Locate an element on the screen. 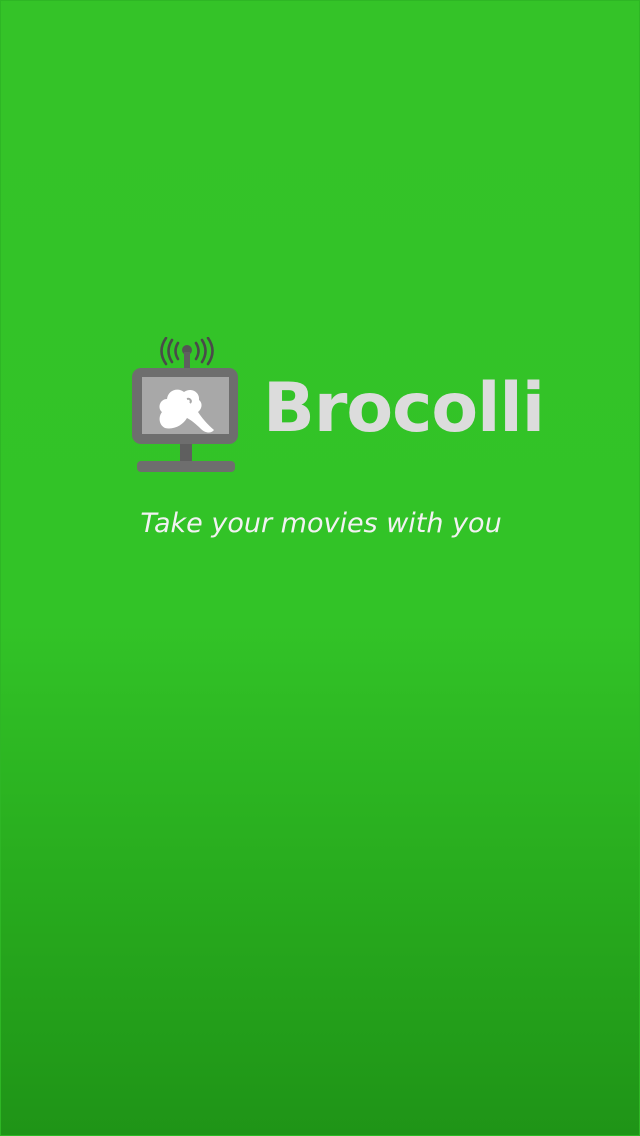 The height and width of the screenshot is (1136, 640). brand-lockup: Brocolli is located at coordinates (338, 406).